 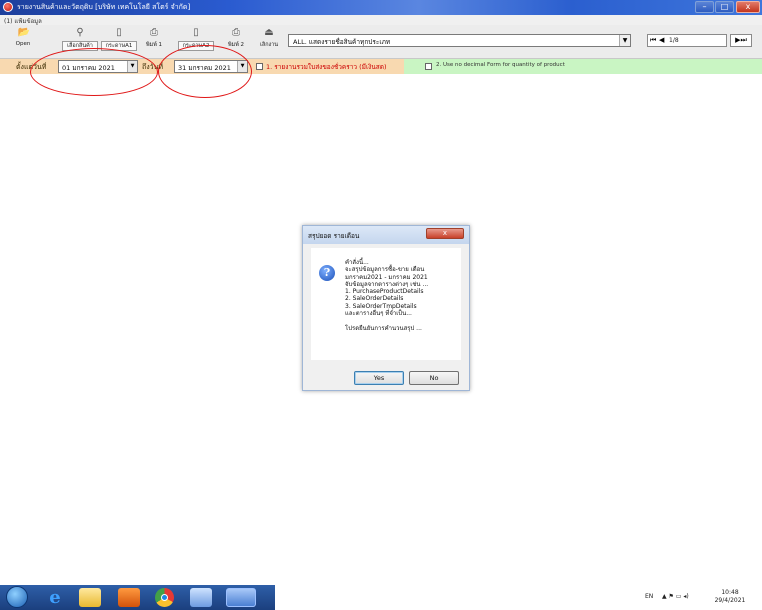 What do you see at coordinates (80, 32) in the screenshot?
I see `binoculars-icon: ⚲` at bounding box center [80, 32].